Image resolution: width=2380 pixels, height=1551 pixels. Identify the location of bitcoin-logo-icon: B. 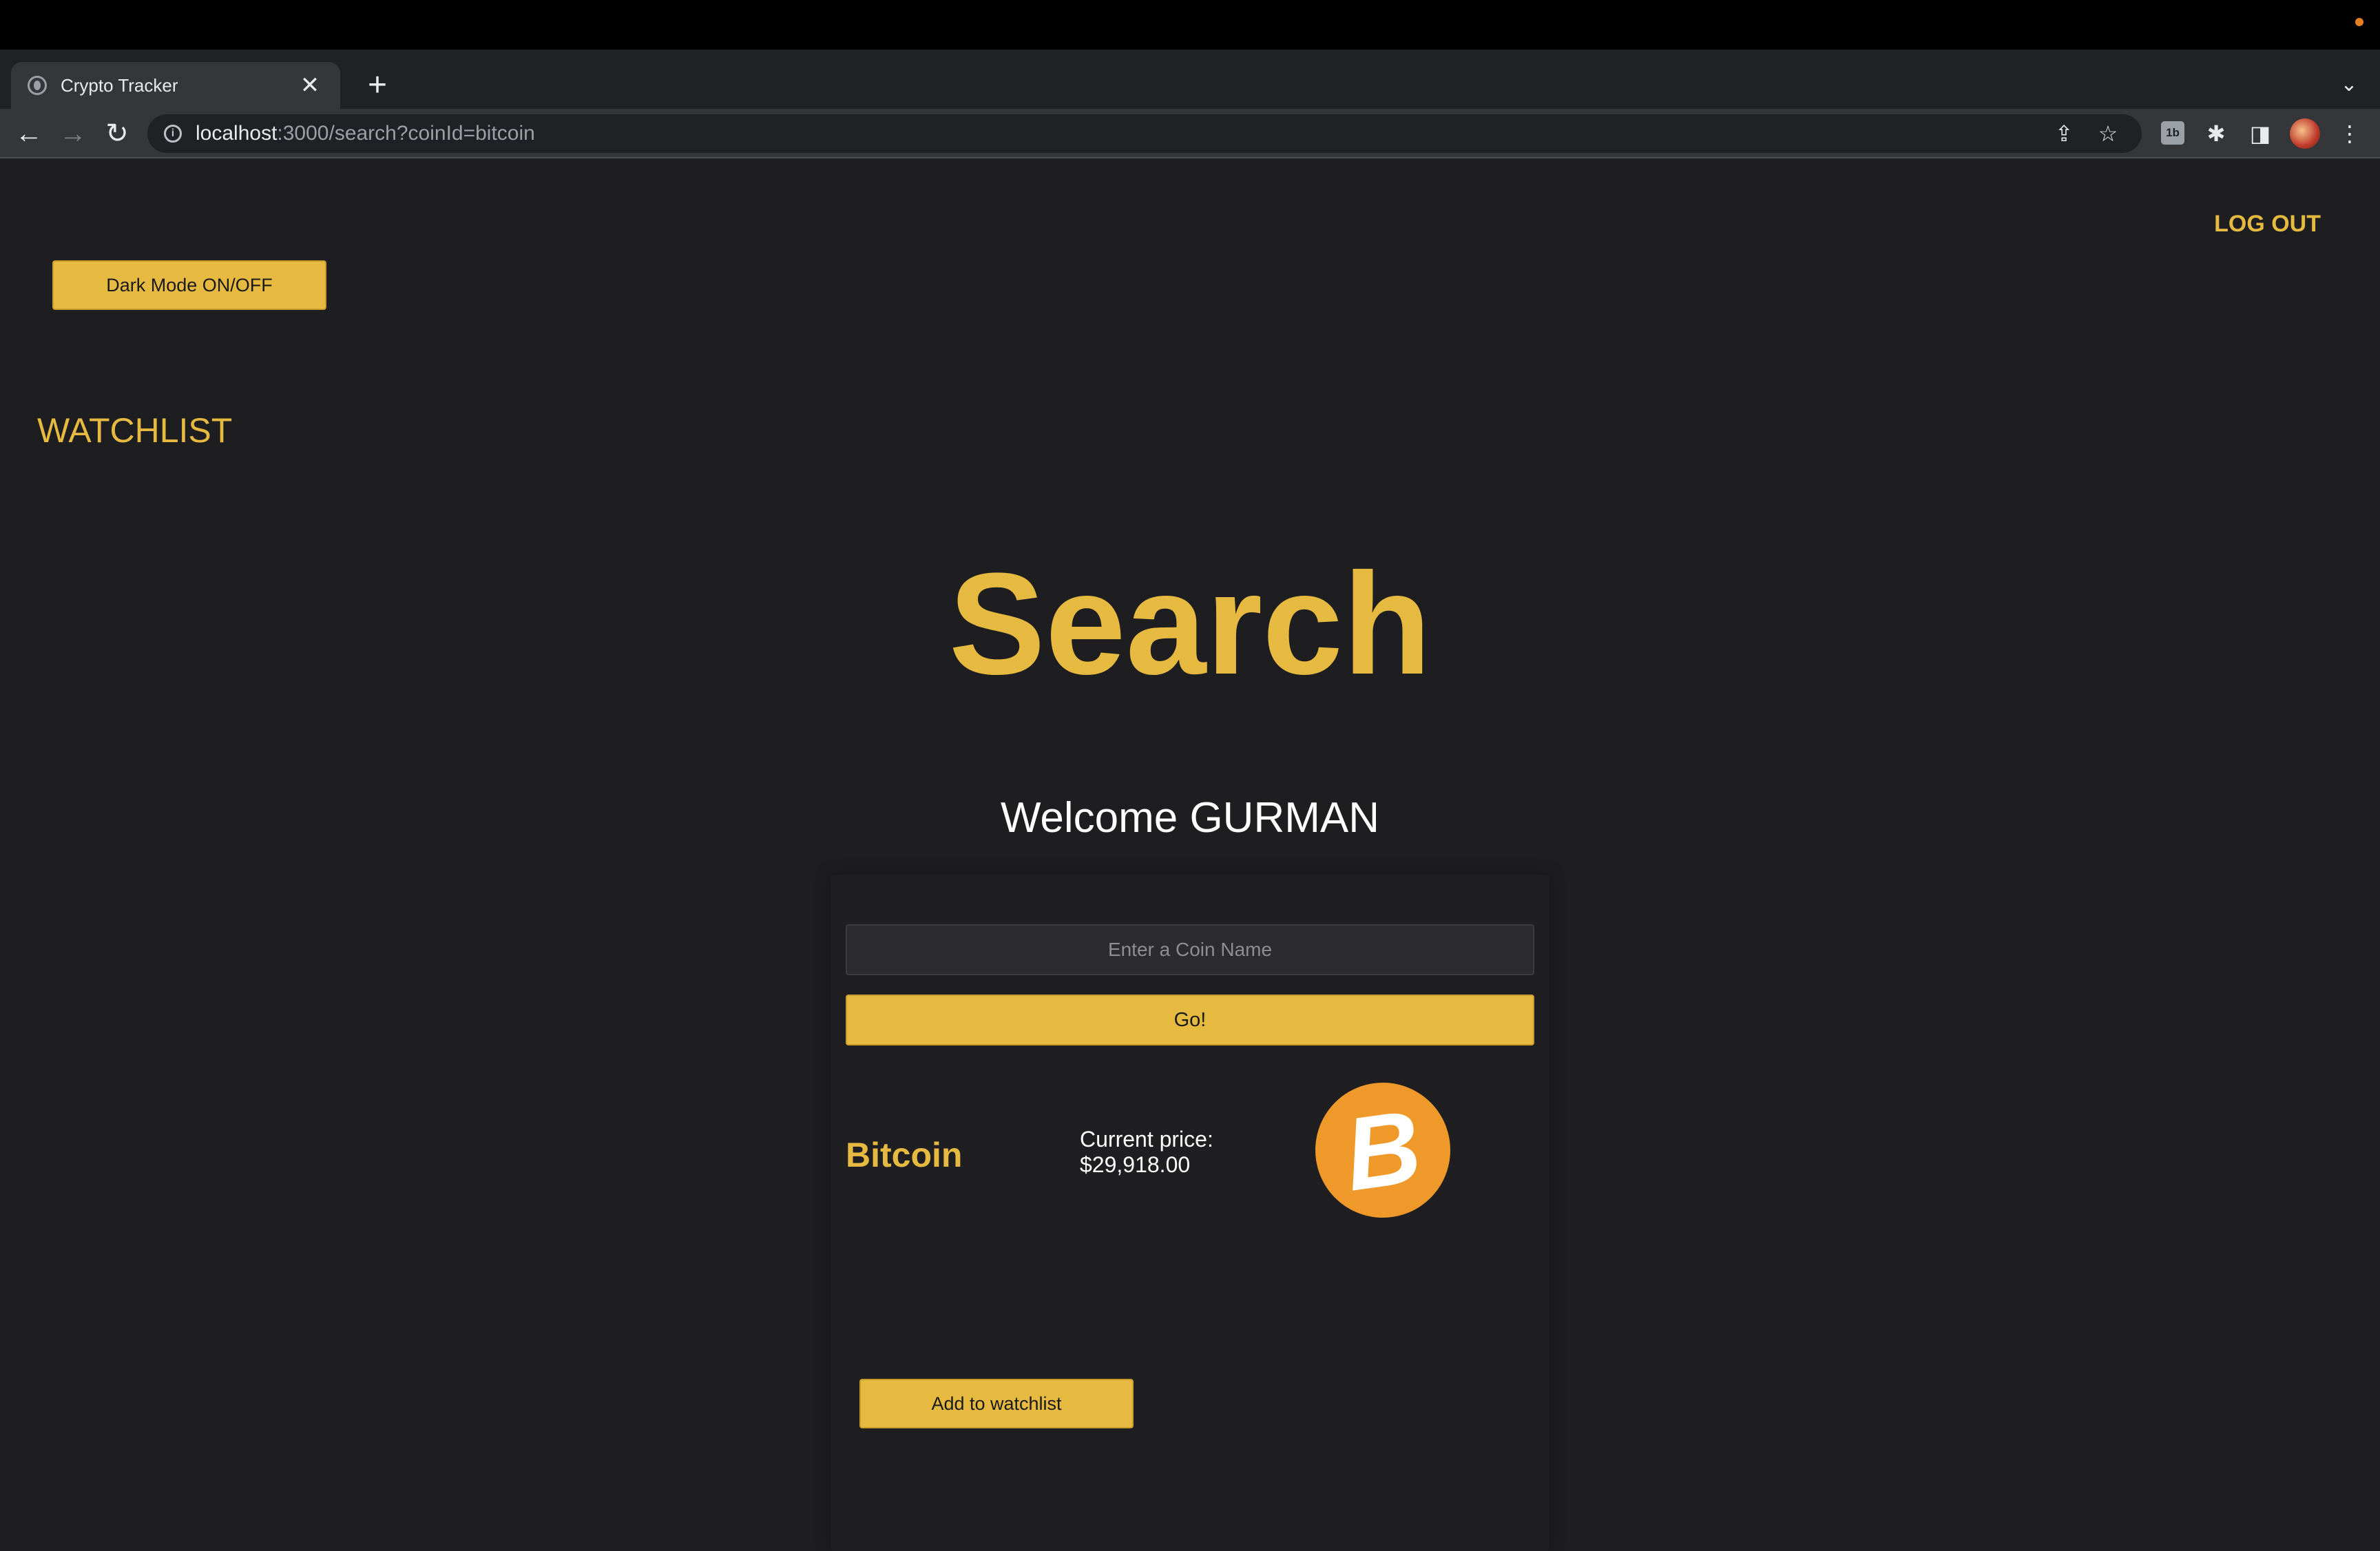
(1382, 1150).